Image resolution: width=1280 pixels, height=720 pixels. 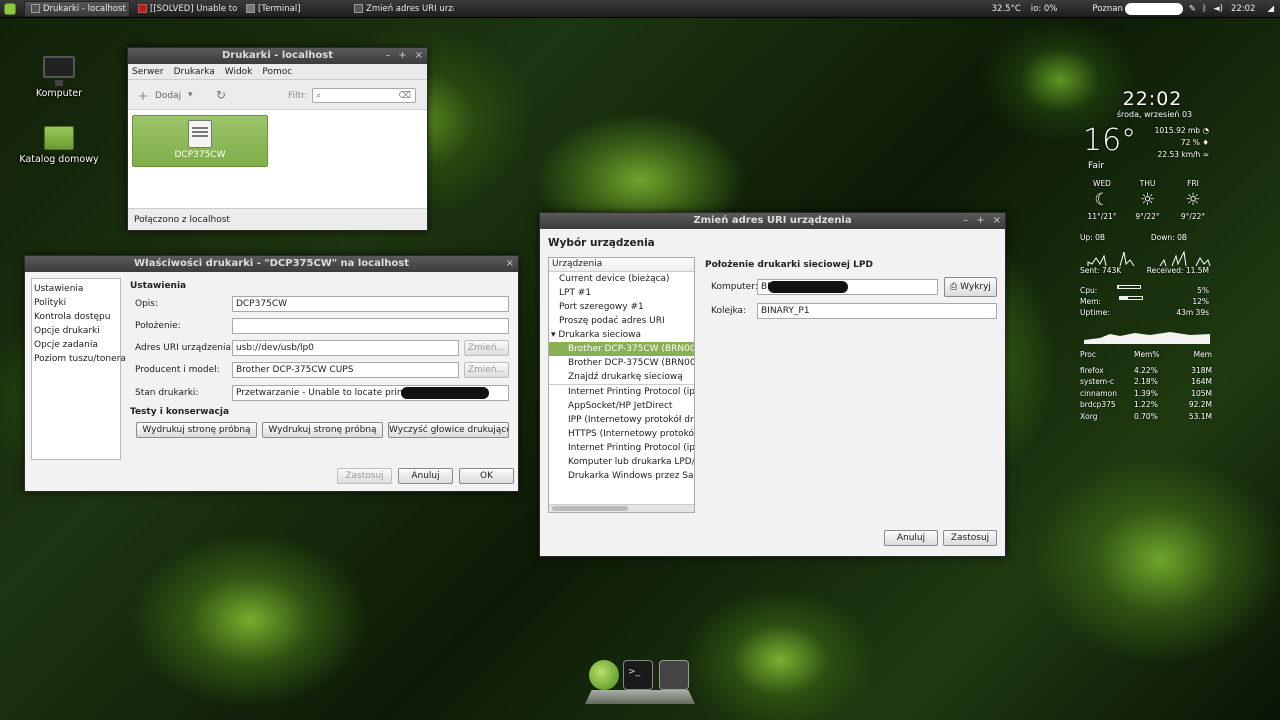 I want to click on io-indicator: io: 0%, so click(x=1044, y=9).